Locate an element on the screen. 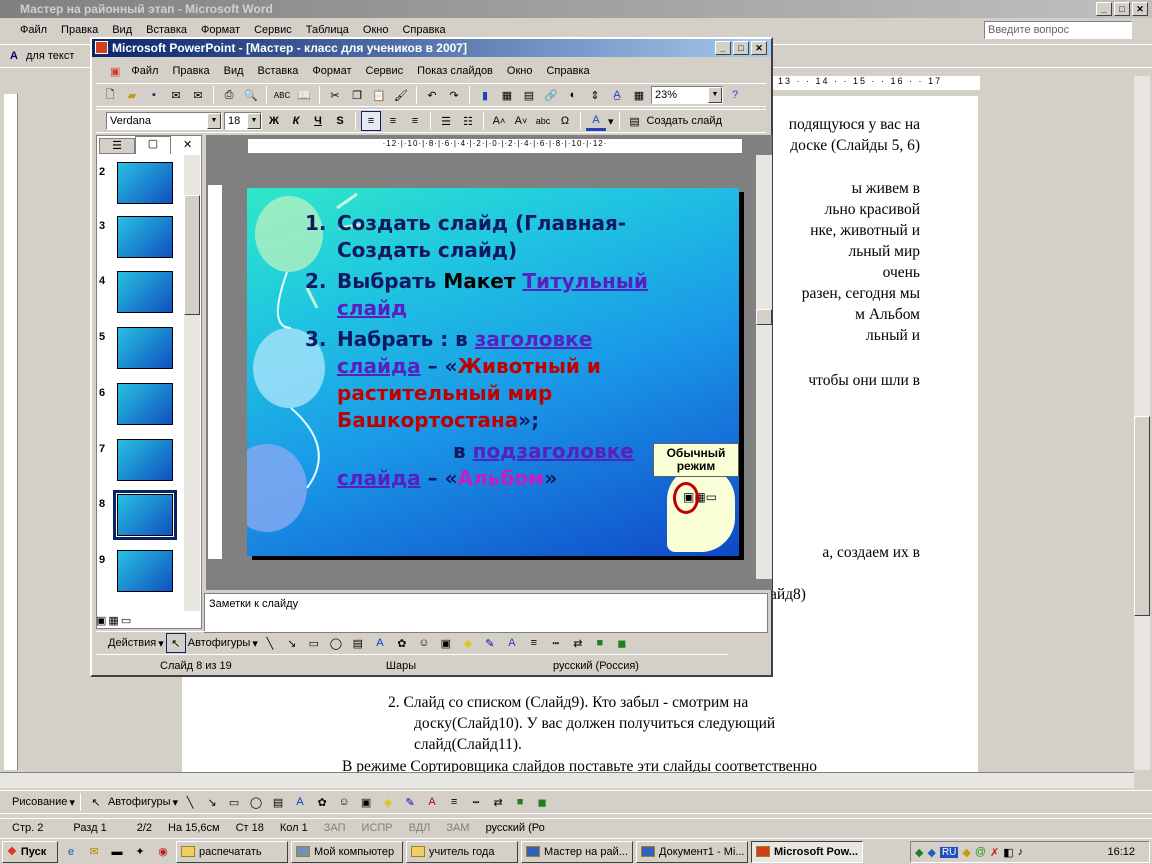 This screenshot has width=1152, height=864. word-help-input: Введите вопрос is located at coordinates (1058, 30).